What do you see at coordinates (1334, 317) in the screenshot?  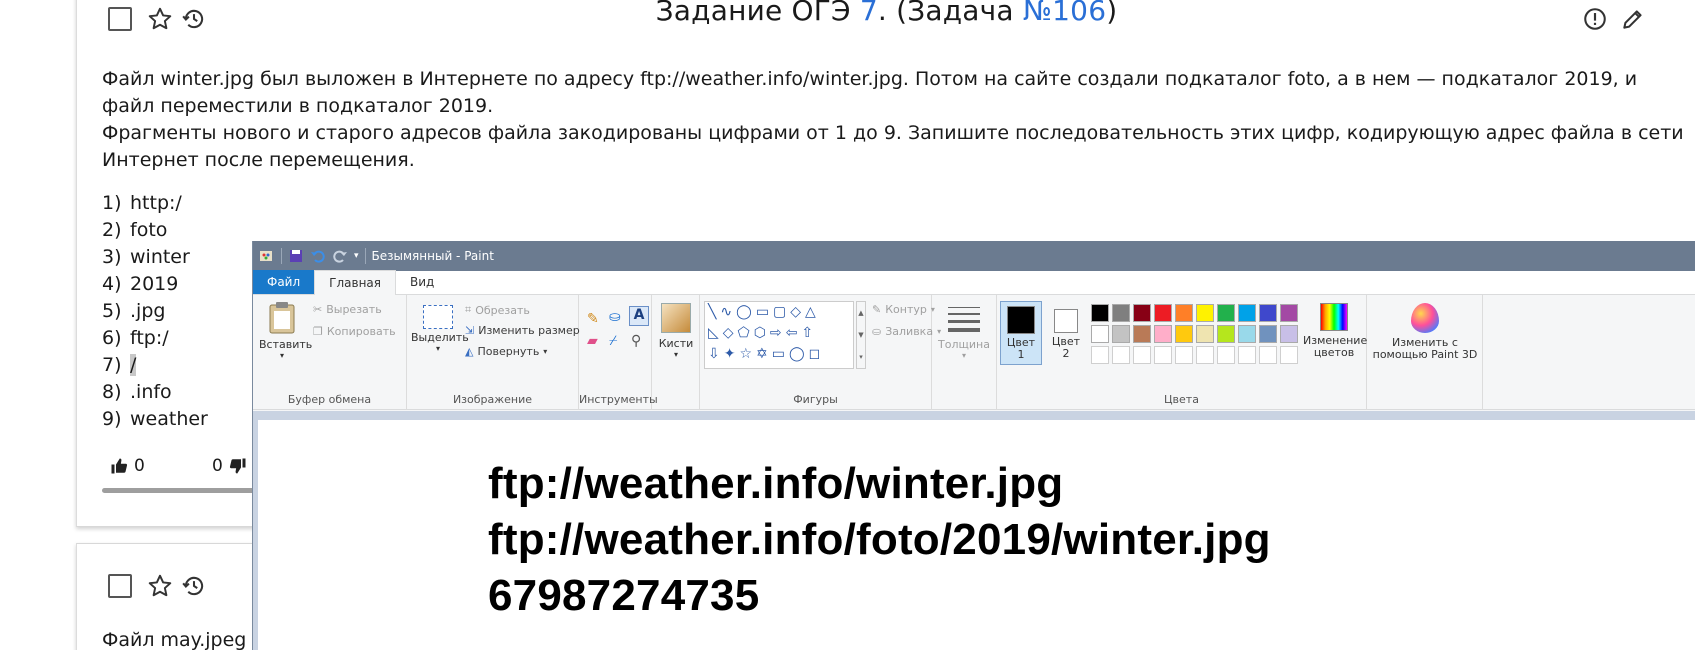 I see `edit-colors-icon` at bounding box center [1334, 317].